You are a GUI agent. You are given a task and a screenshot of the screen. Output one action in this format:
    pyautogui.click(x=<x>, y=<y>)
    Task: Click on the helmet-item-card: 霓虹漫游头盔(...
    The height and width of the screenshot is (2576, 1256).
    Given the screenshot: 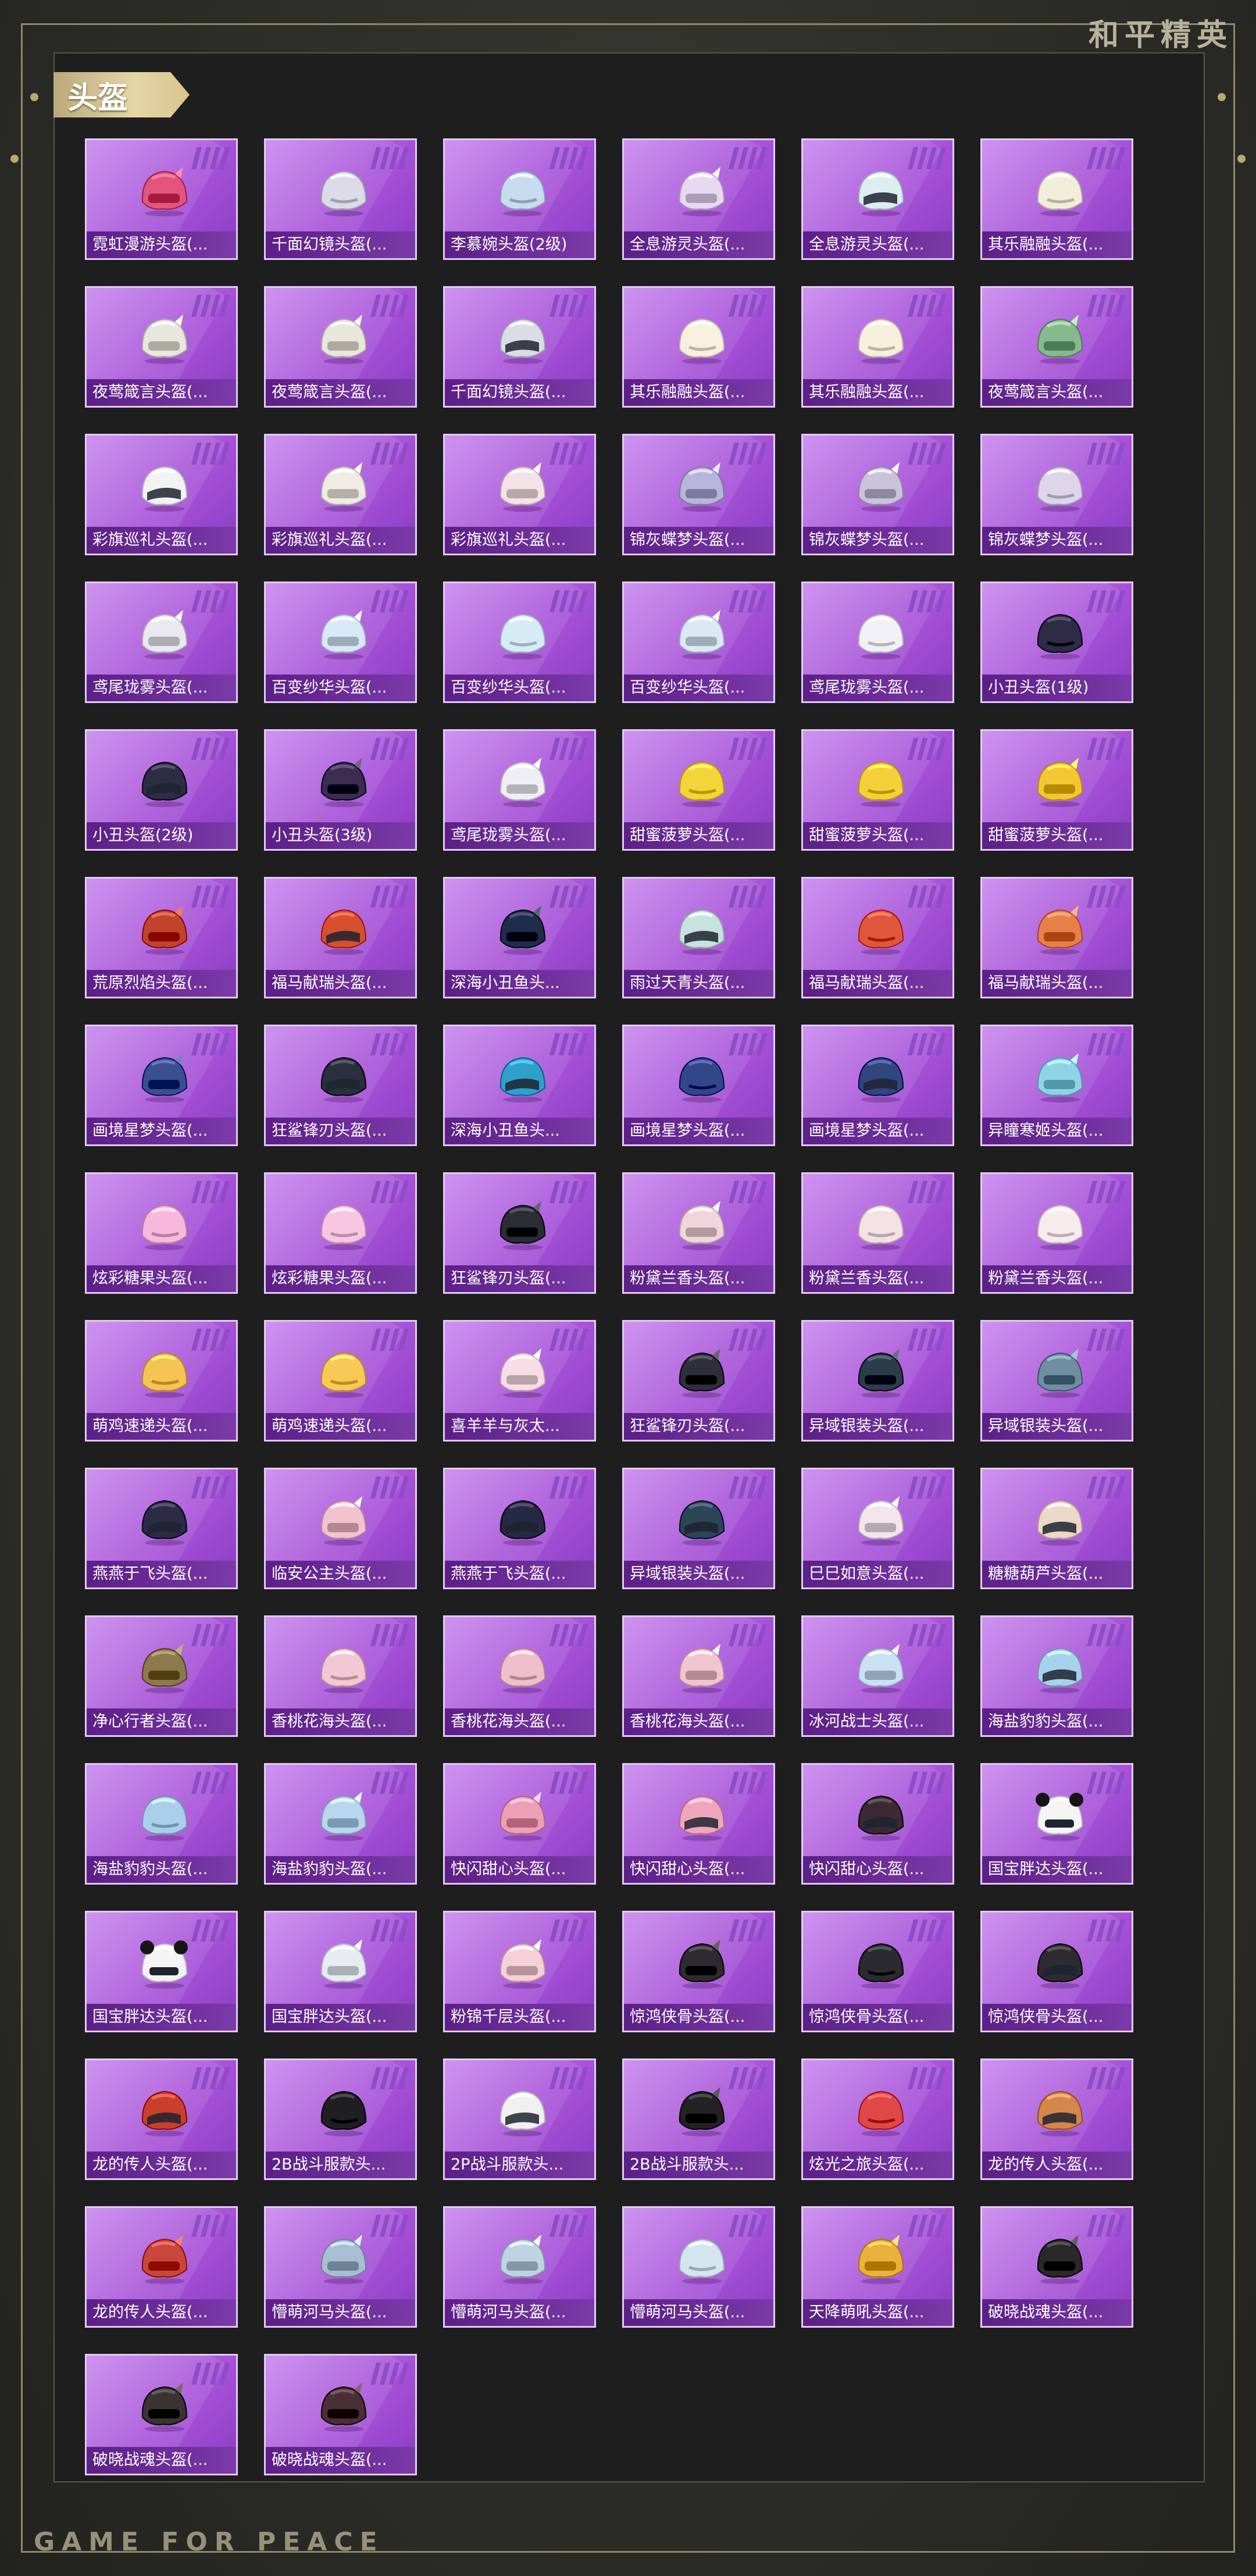 What is the action you would take?
    pyautogui.click(x=161, y=199)
    